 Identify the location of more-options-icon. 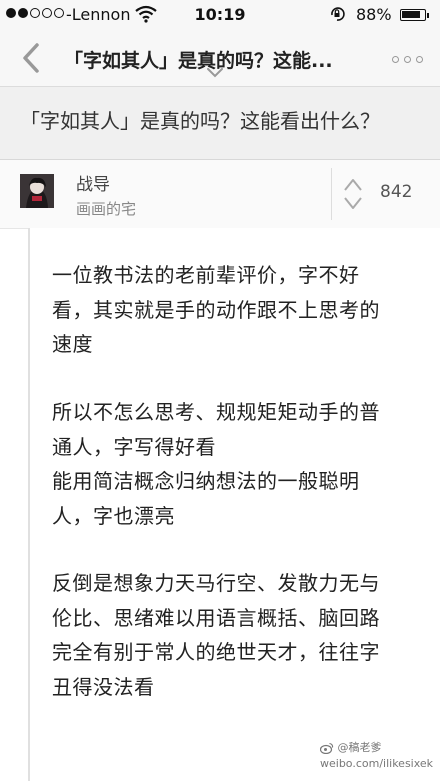
(407, 59).